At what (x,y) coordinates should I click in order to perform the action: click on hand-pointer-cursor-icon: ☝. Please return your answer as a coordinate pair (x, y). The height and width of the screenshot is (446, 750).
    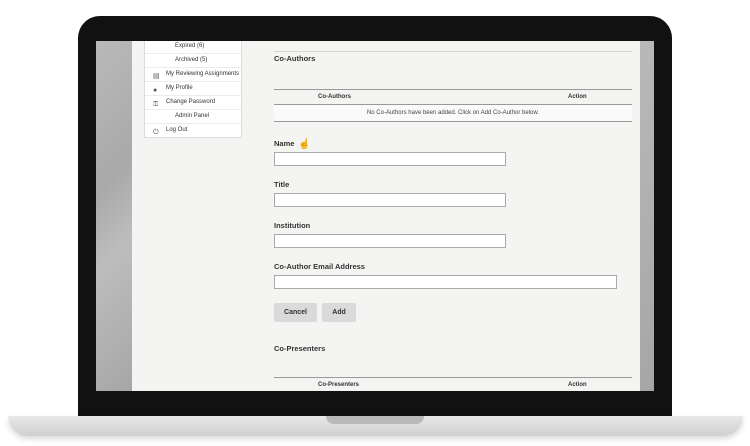
    Looking at the image, I should click on (304, 144).